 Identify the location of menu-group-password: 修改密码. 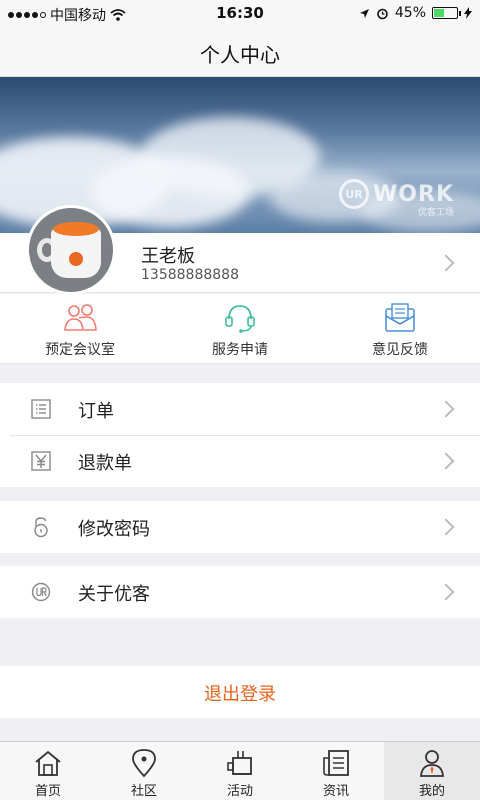
(240, 527).